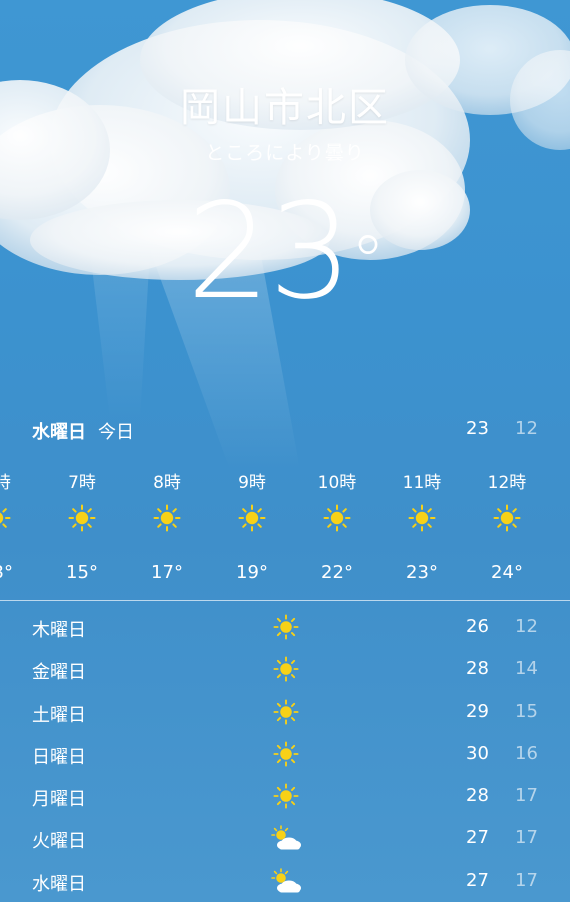 The width and height of the screenshot is (570, 902). What do you see at coordinates (337, 572) in the screenshot?
I see `hour-temperature: 22°` at bounding box center [337, 572].